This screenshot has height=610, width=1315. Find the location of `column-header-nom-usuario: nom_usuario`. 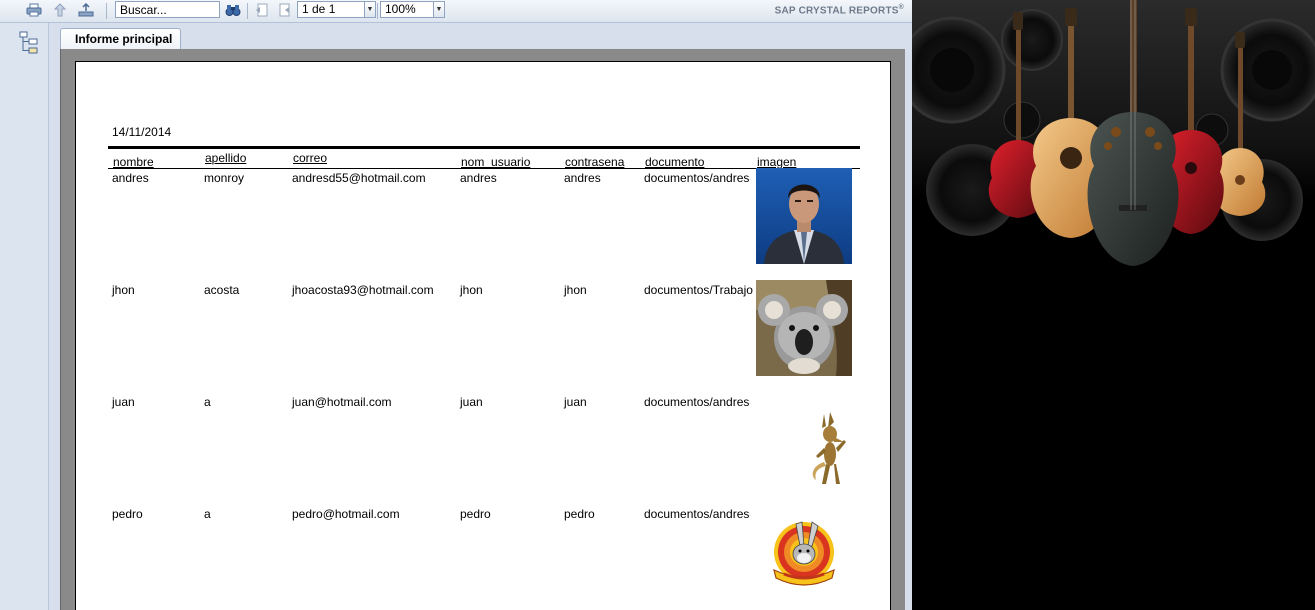

column-header-nom-usuario: nom_usuario is located at coordinates (496, 162).